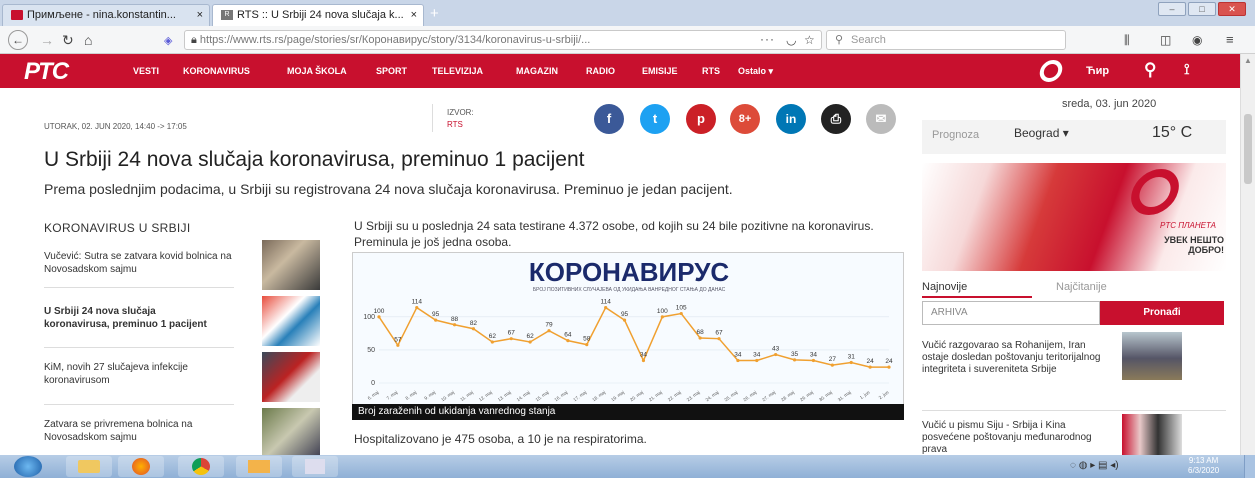 This screenshot has width=1255, height=478. I want to click on pocket-icon: ◡, so click(791, 40).